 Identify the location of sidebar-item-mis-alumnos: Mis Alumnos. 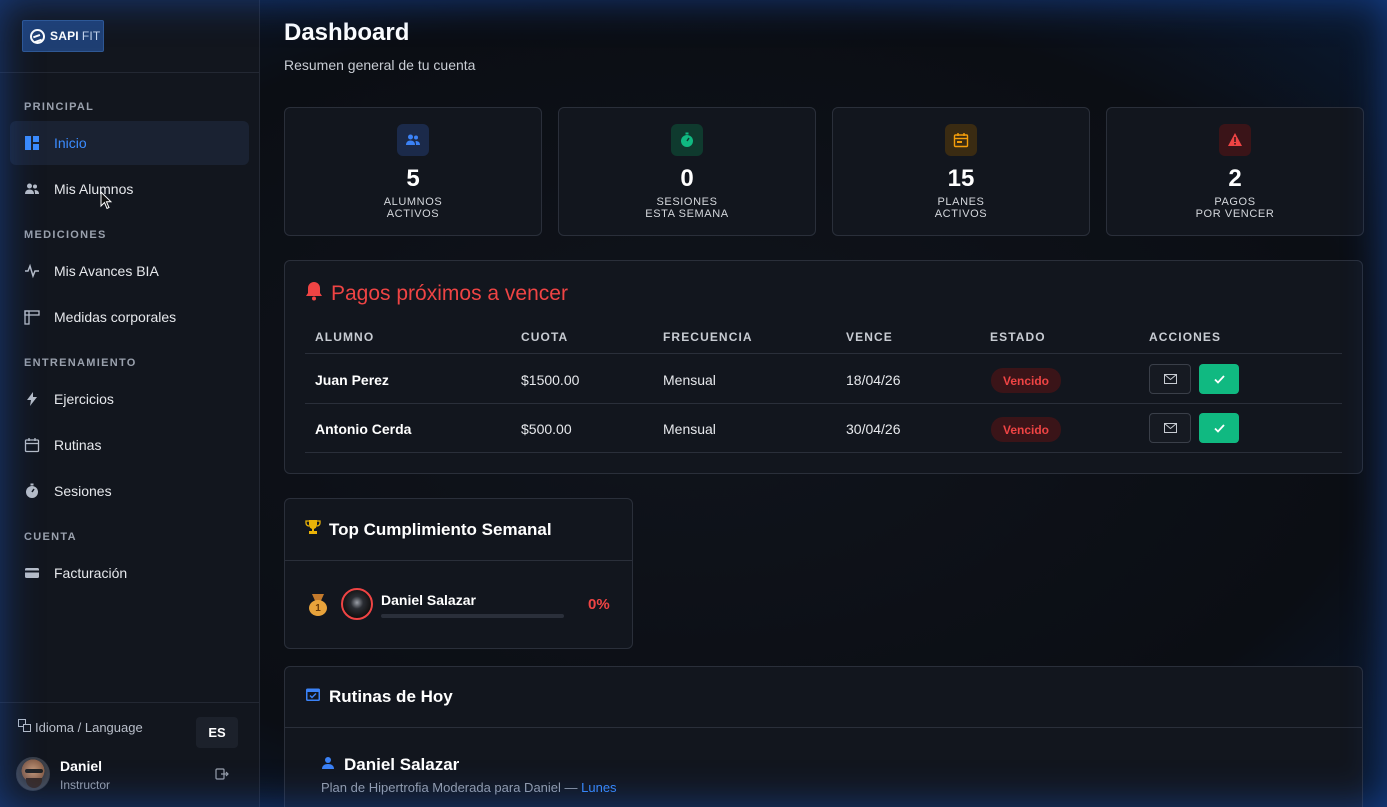
(129, 189).